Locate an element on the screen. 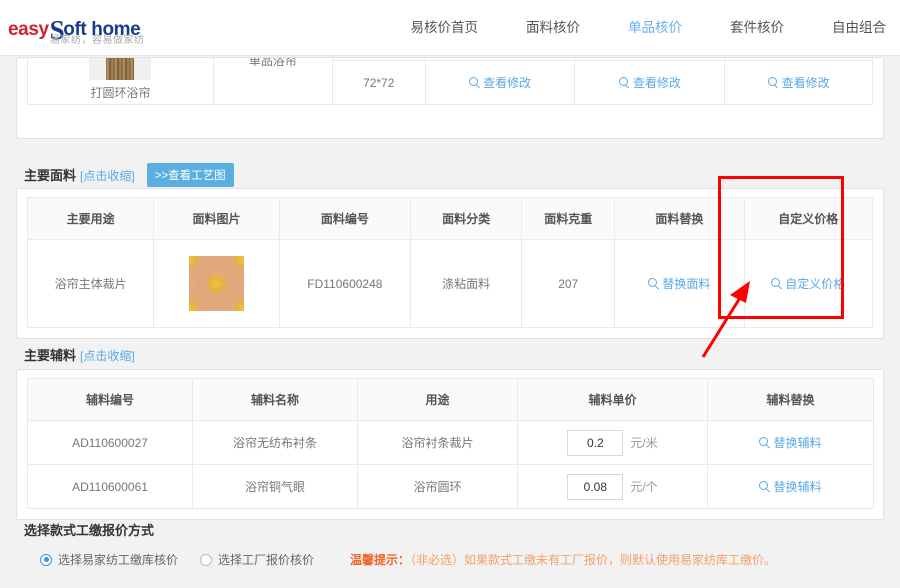 The image size is (900, 588). nav-item-fabric-pricing: 面料核价 is located at coordinates (553, 26).